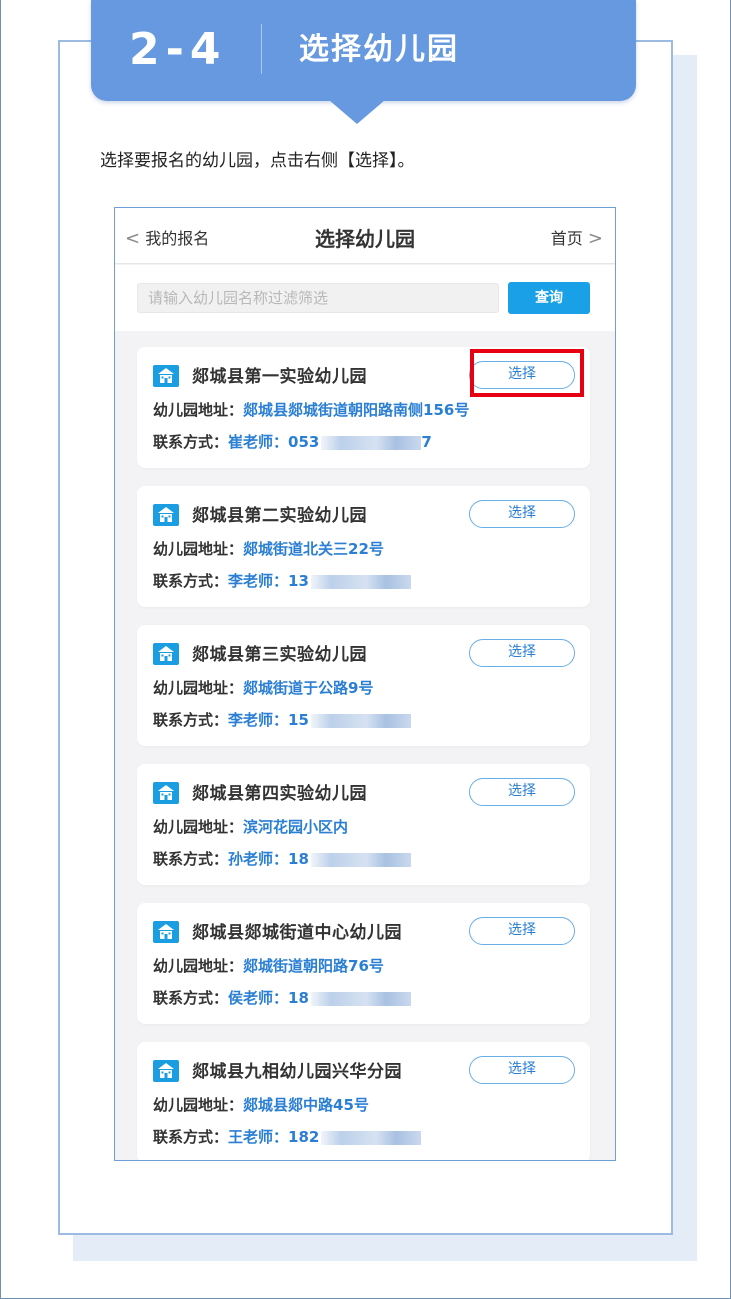  What do you see at coordinates (363, 824) in the screenshot?
I see `kindergarten-card: 郯城县第四实验幼儿园 选择 幼儿园地址：滨河花园小区内 联系方式：孙老师：18` at bounding box center [363, 824].